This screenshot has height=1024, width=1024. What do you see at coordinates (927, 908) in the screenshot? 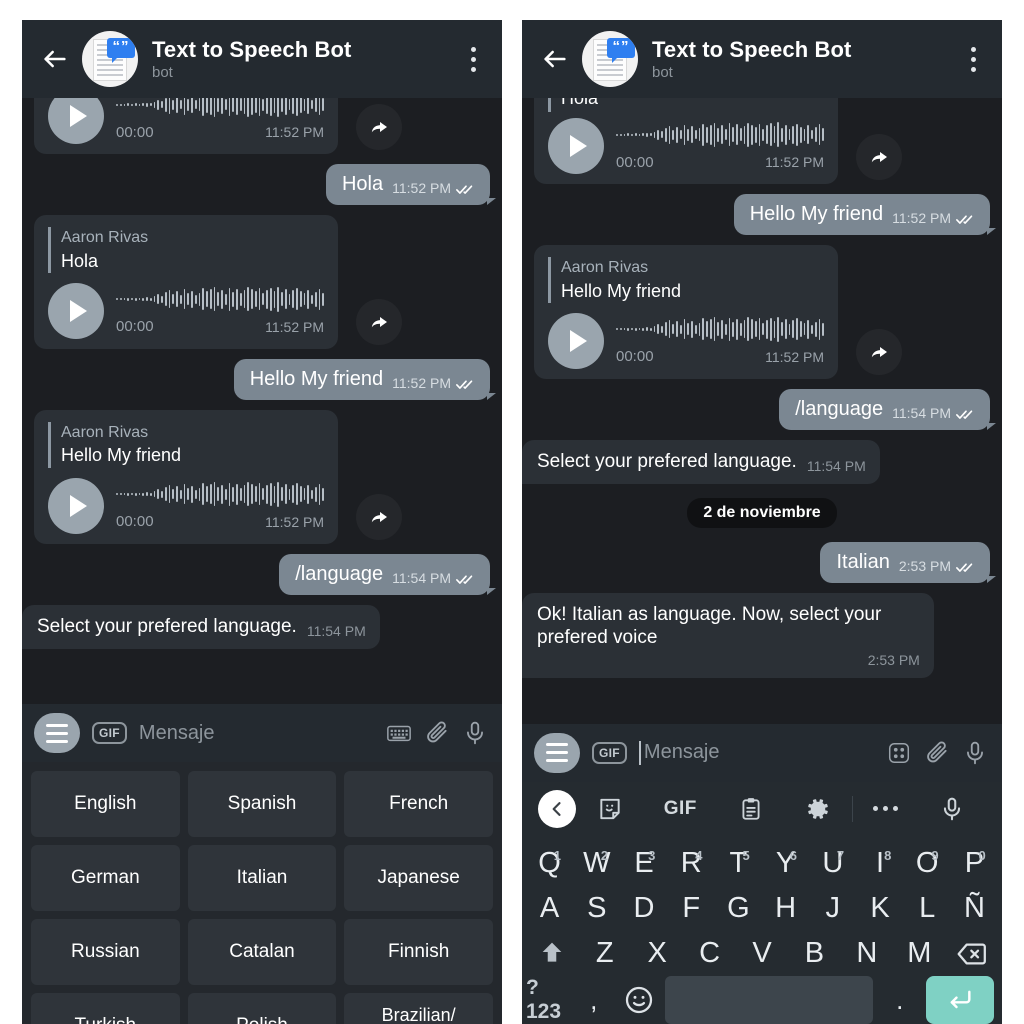
I see `key-l: L` at bounding box center [927, 908].